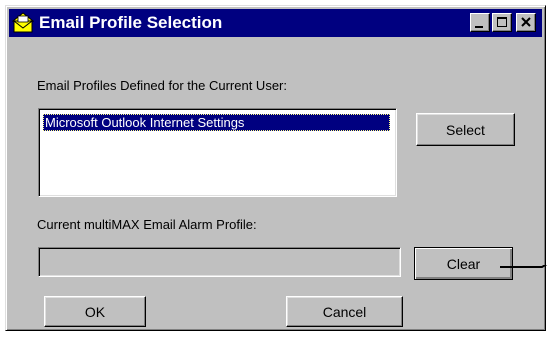 This screenshot has width=552, height=354. I want to click on clear-button: Clear, so click(463, 263).